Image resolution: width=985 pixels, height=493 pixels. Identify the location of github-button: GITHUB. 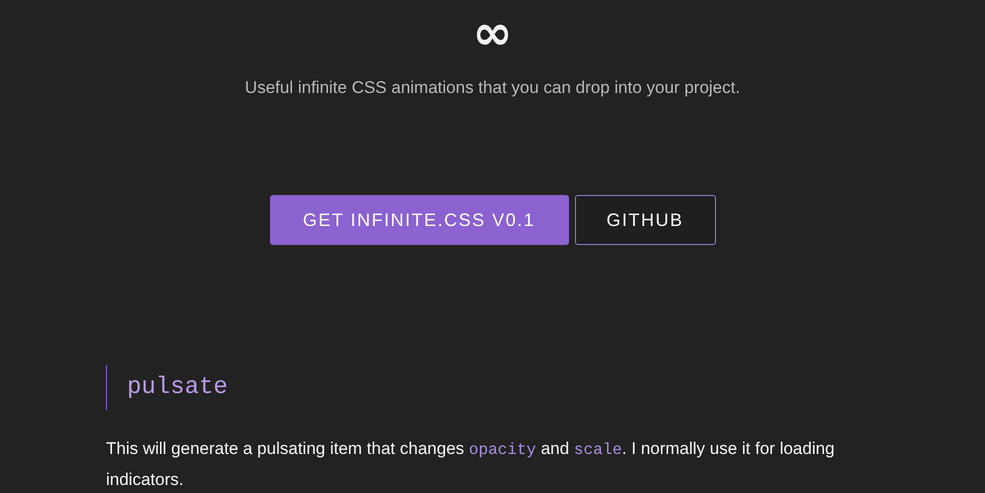
(645, 220).